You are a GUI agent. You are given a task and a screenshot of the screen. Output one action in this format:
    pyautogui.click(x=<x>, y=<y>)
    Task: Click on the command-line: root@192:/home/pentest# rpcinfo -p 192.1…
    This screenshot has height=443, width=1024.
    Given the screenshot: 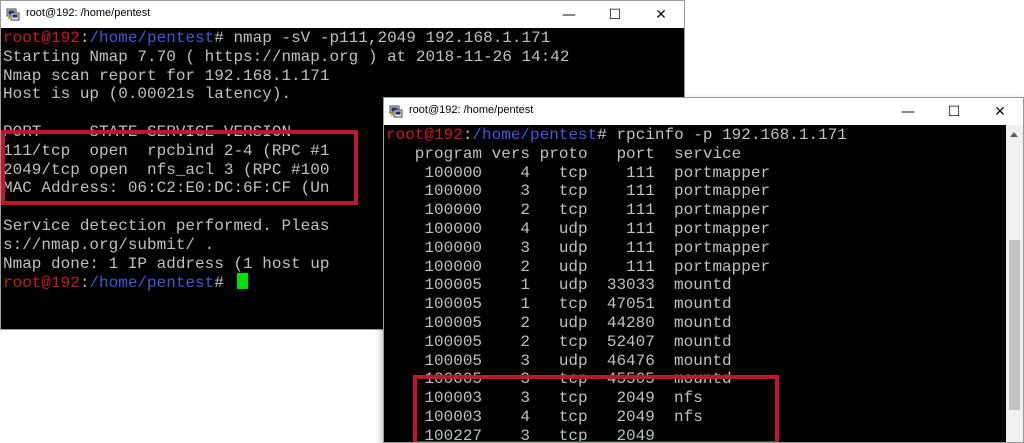 What is the action you would take?
    pyautogui.click(x=616, y=135)
    